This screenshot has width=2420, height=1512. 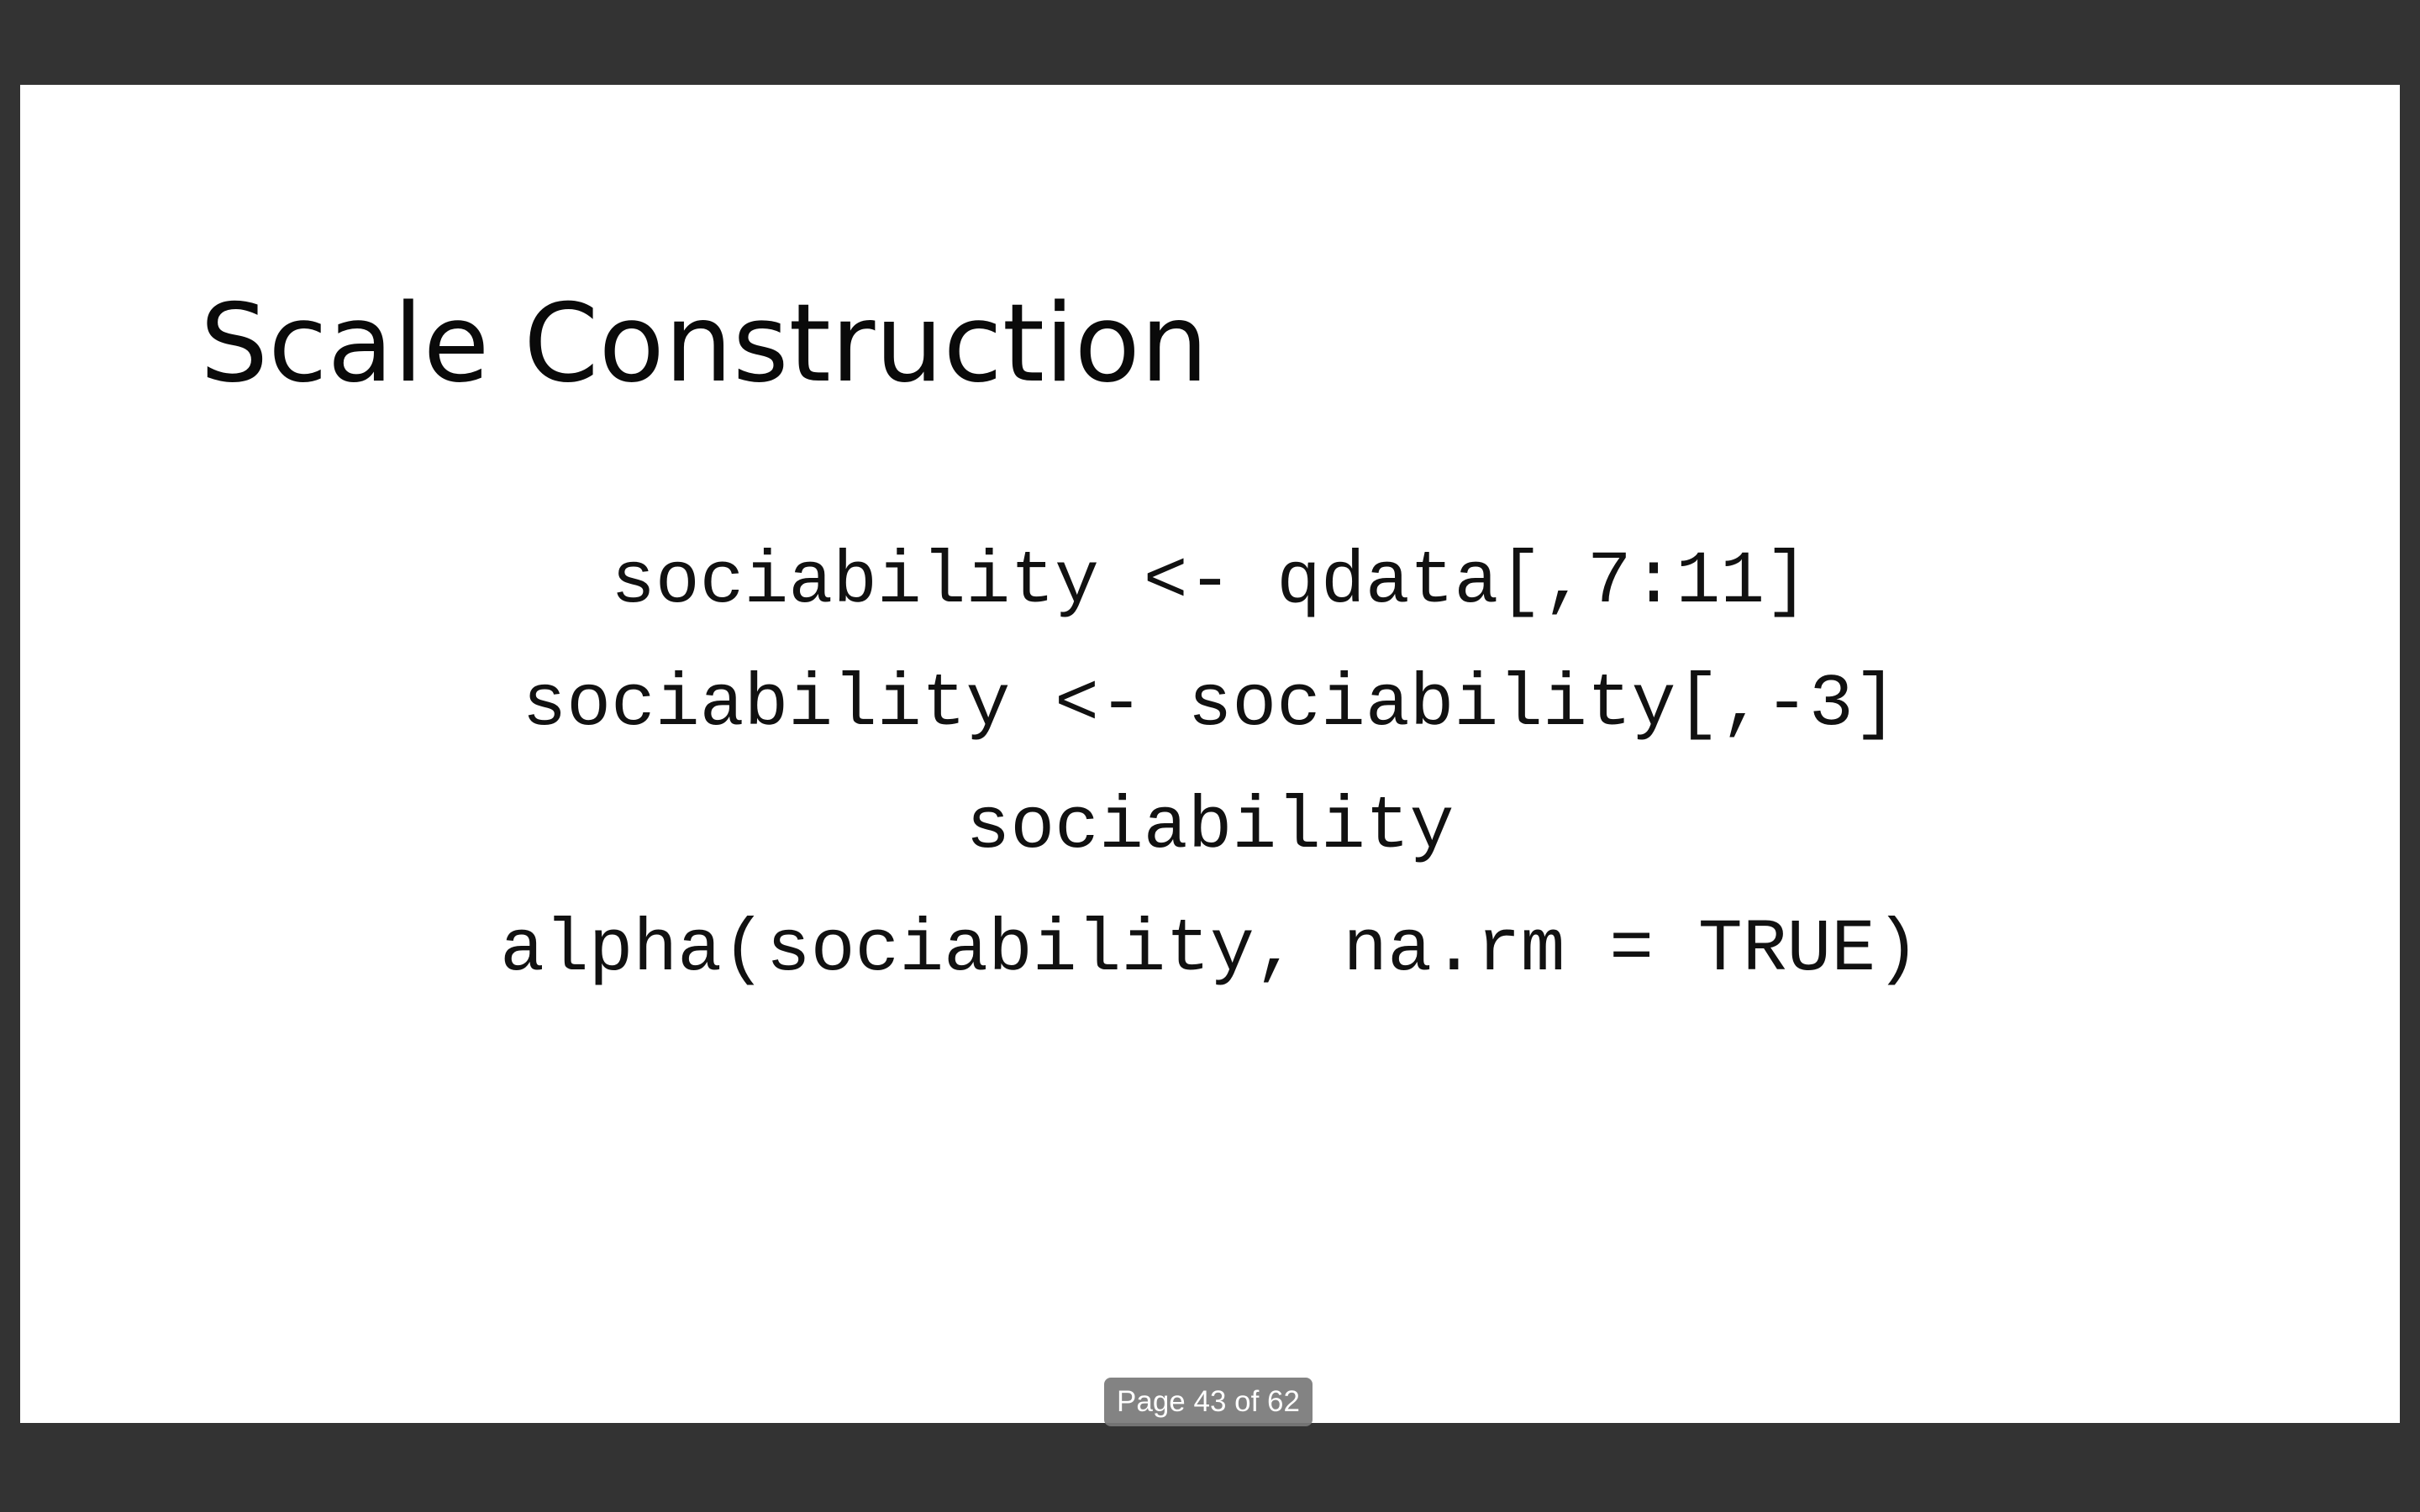 I want to click on code-line: sociability <- qdata[,7:11], so click(x=1210, y=582).